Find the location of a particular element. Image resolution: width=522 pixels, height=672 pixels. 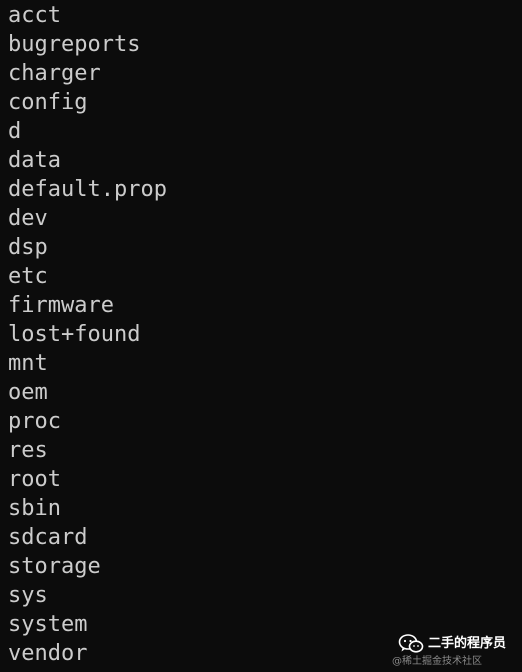

watermark: 二手的程序员 @稀土掘金技术社区 is located at coordinates (455, 650).